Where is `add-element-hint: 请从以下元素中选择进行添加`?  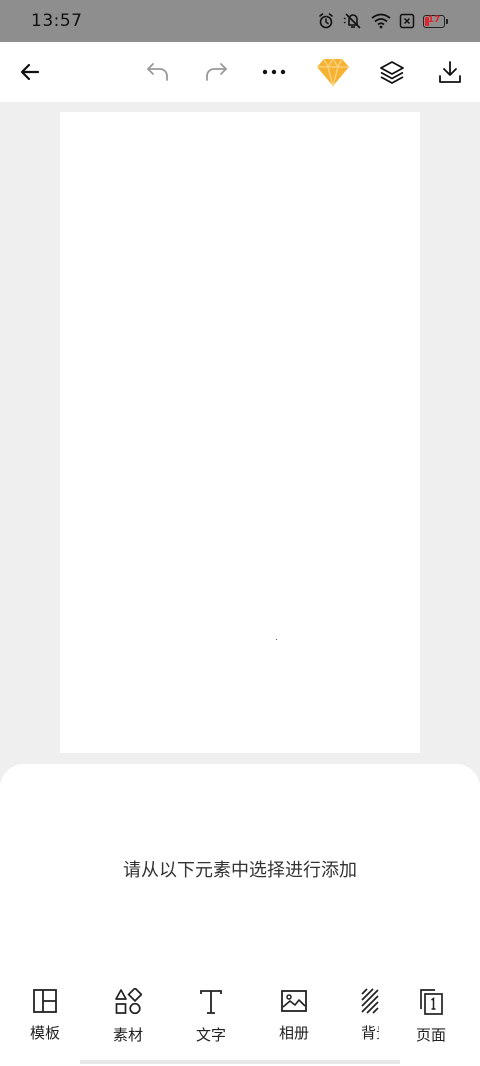 add-element-hint: 请从以下元素中选择进行添加 is located at coordinates (240, 870).